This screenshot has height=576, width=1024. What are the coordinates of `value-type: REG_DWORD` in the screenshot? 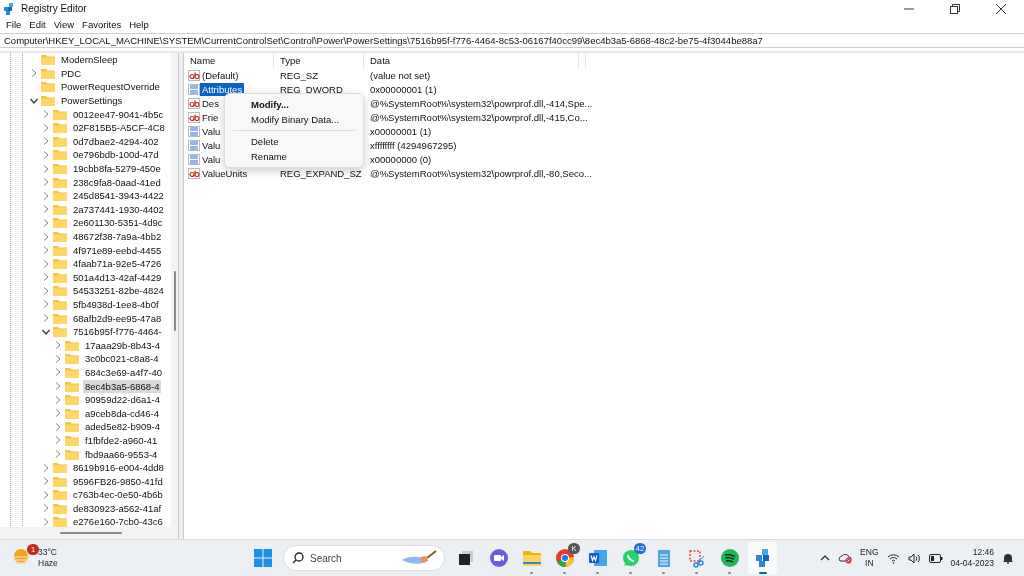 It's located at (311, 89).